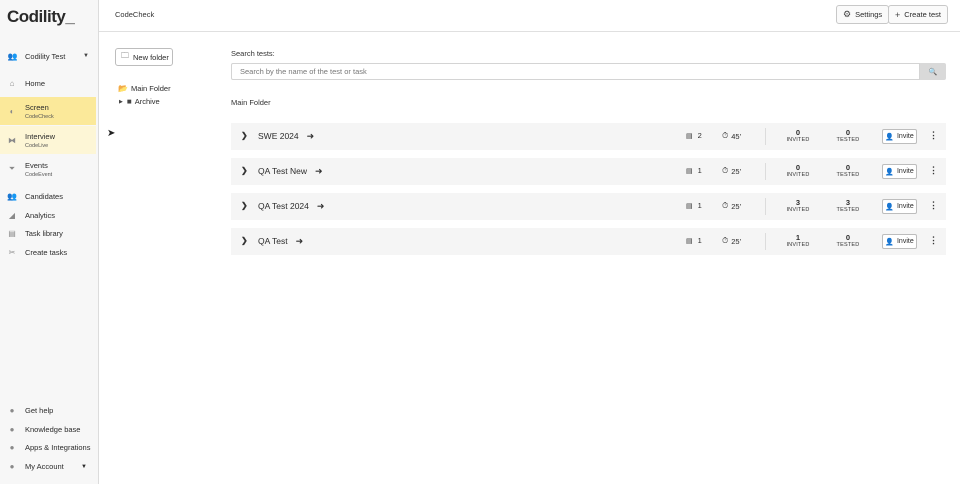 The height and width of the screenshot is (484, 960). I want to click on sidebar-item-apps: ● Apps & Integrations, so click(48, 447).